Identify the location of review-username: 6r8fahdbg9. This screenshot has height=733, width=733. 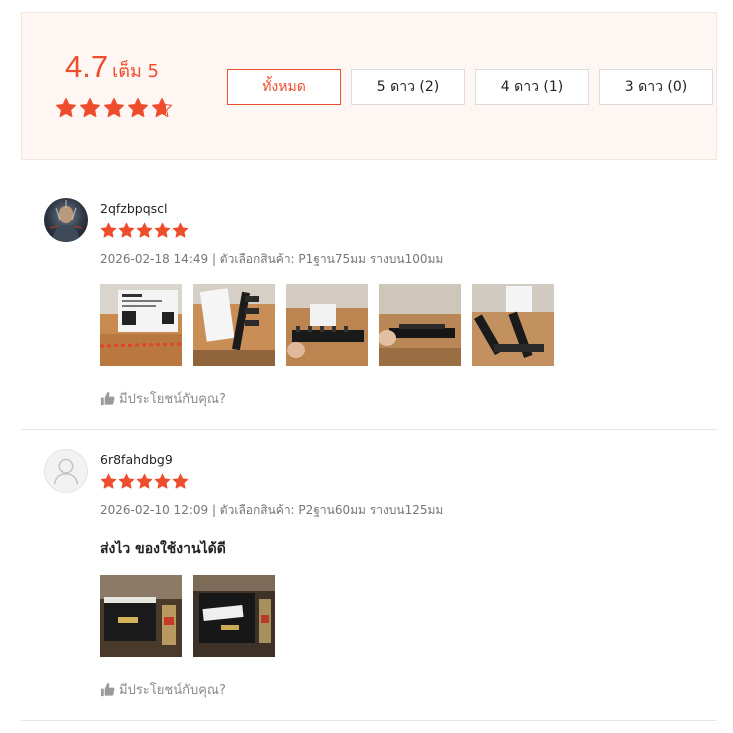
(136, 459).